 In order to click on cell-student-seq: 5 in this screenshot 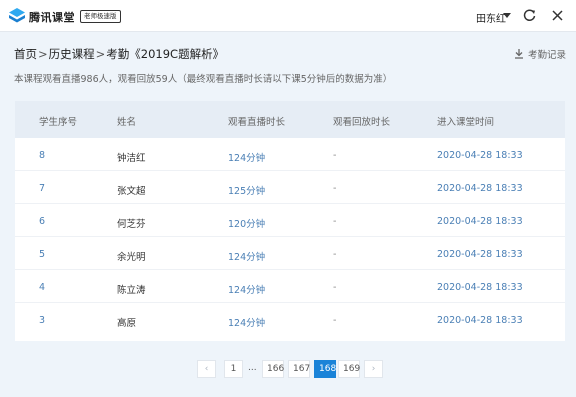, I will do `click(42, 254)`.